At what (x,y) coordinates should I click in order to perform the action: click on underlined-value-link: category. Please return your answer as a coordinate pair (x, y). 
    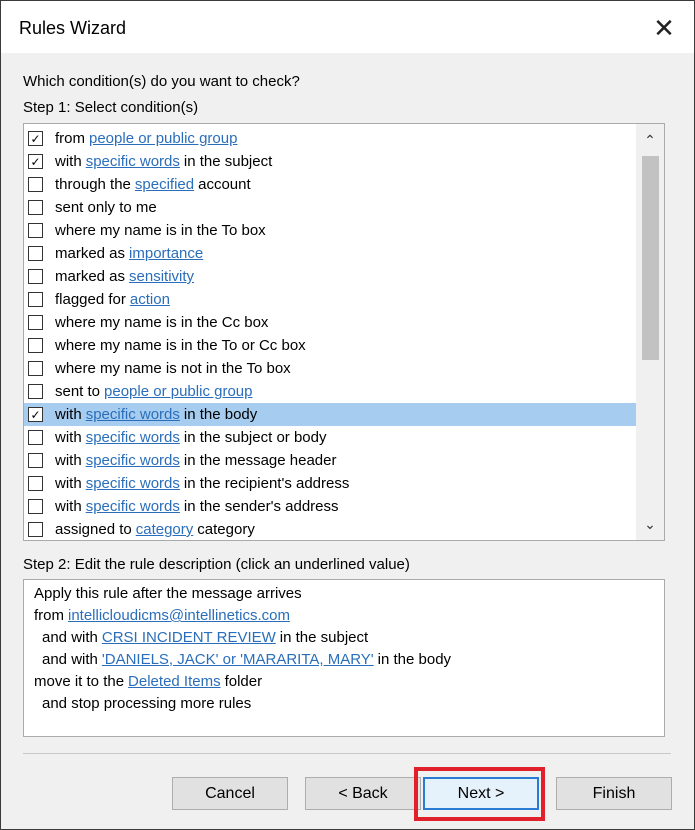
    Looking at the image, I should click on (165, 529).